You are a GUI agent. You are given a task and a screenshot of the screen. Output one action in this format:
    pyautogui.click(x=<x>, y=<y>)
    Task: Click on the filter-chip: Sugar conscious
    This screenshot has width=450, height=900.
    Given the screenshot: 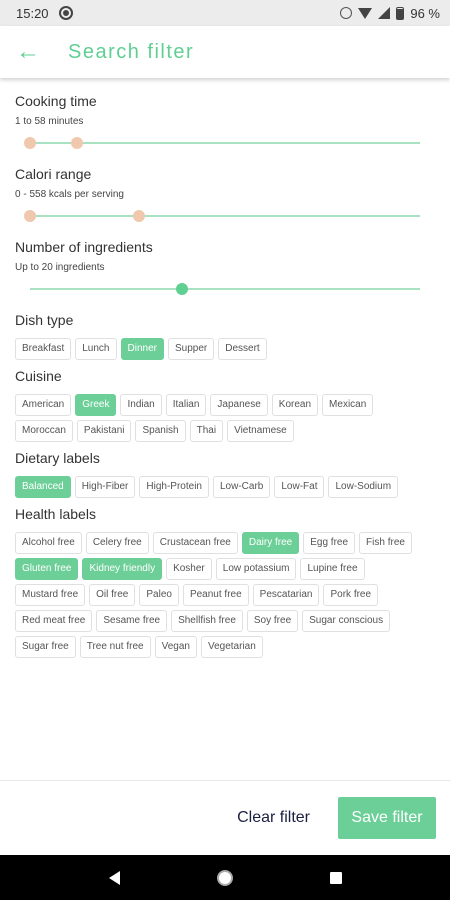 What is the action you would take?
    pyautogui.click(x=346, y=621)
    